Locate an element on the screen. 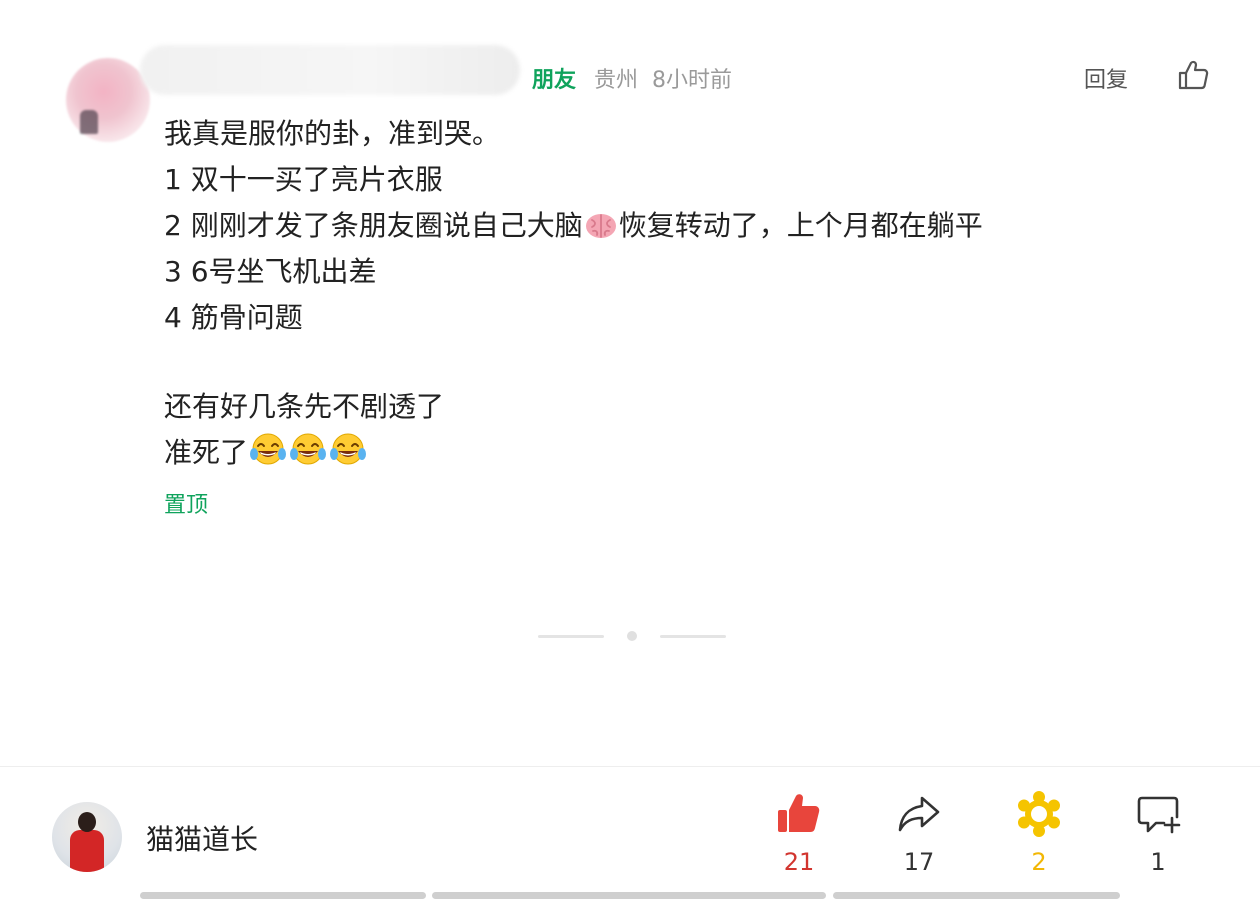 The image size is (1260, 904). comment-time: 8小时前 is located at coordinates (692, 80).